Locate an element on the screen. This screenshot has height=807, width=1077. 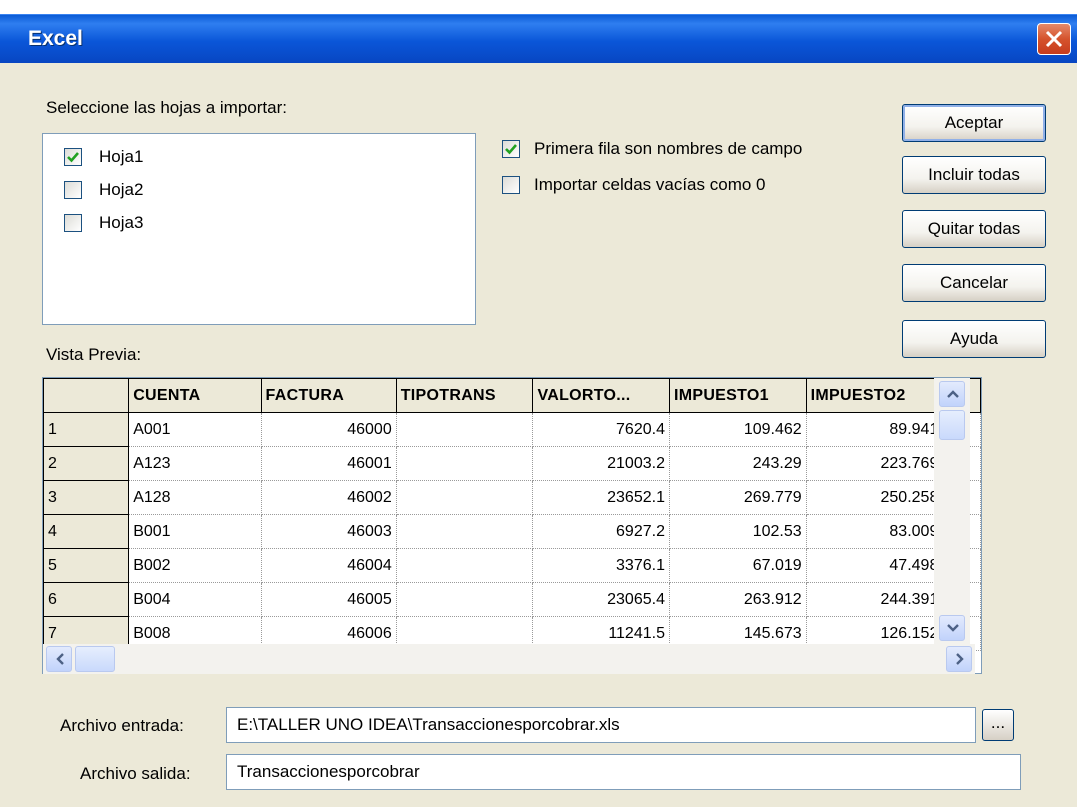
cell-cuenta: B001 is located at coordinates (195, 531).